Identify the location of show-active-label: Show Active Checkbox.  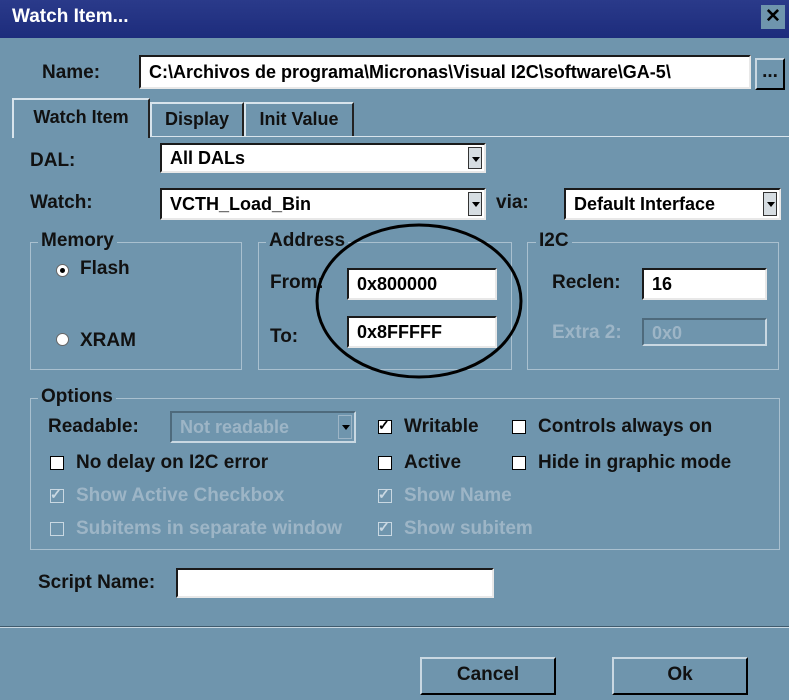
(180, 495).